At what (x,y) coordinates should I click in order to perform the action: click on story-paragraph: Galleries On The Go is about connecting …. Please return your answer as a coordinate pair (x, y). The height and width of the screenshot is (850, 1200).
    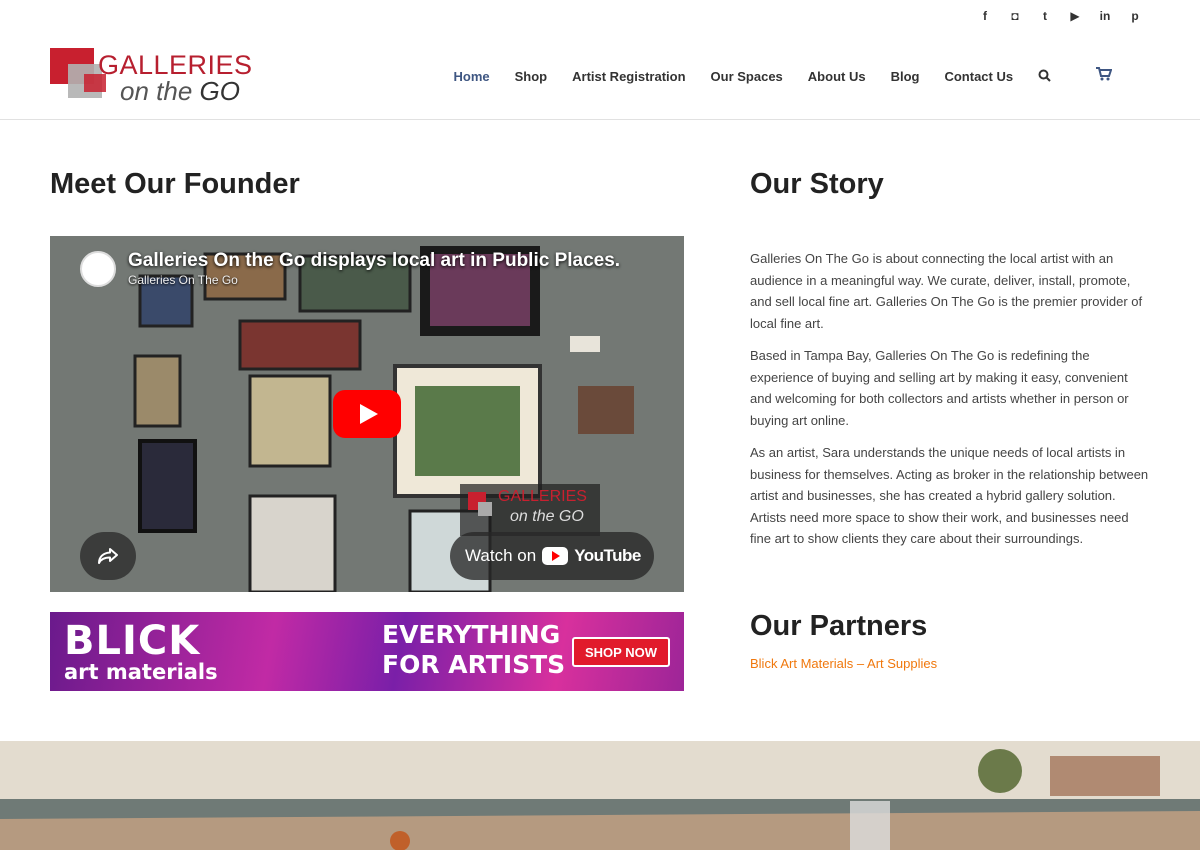
    Looking at the image, I should click on (946, 291).